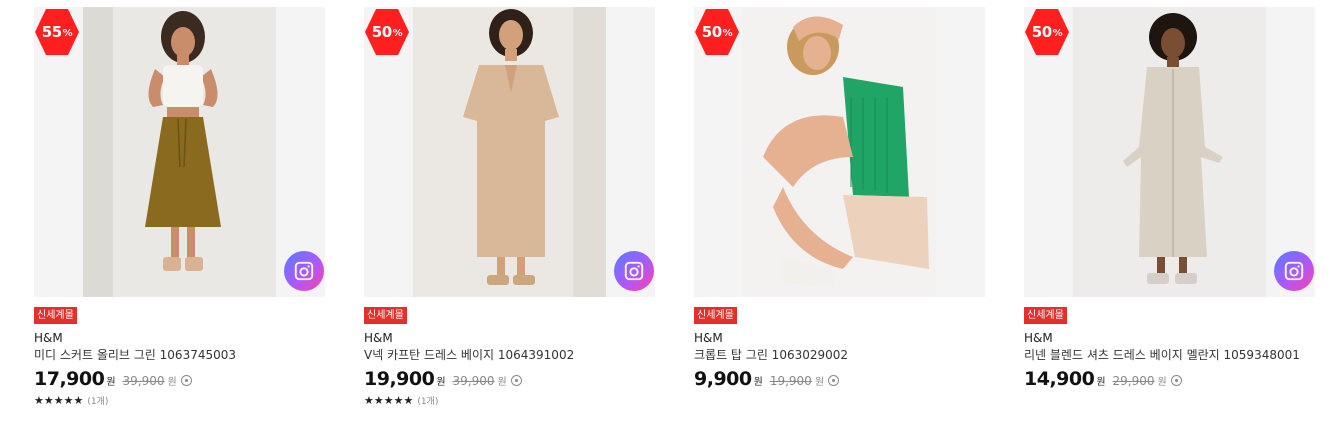 This screenshot has width=1335, height=439. I want to click on product-image: 55%, so click(179, 152).